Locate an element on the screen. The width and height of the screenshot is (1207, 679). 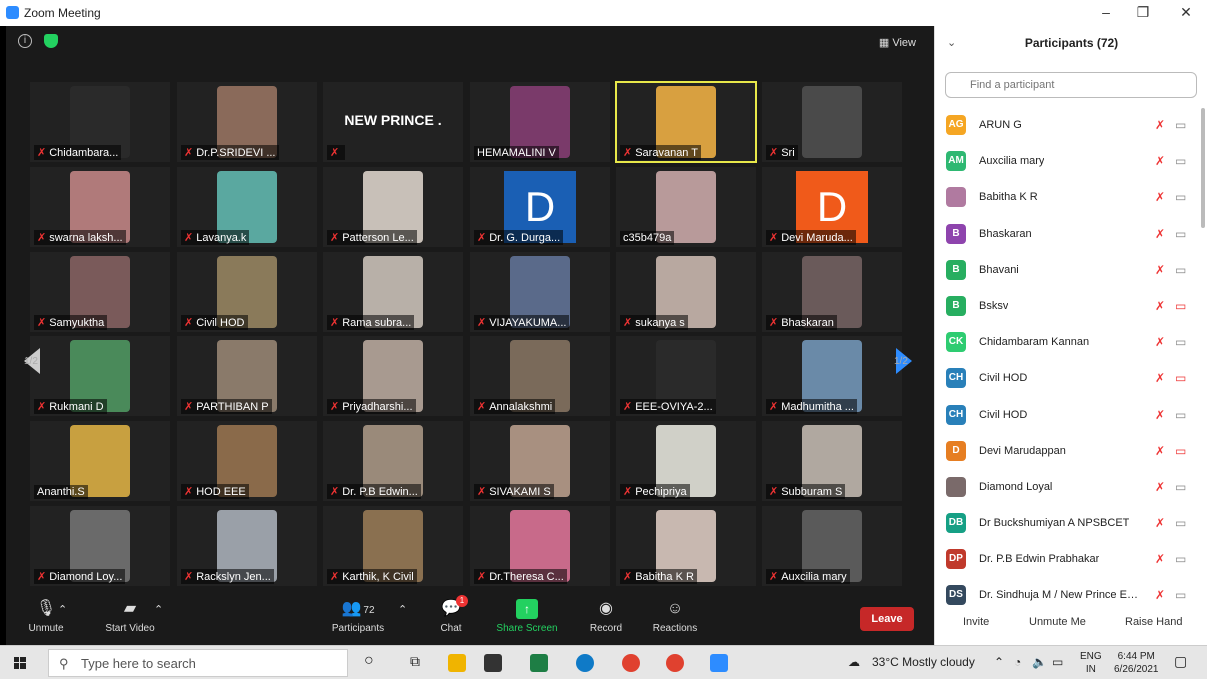
windows-start-icon is located at coordinates (20, 663).